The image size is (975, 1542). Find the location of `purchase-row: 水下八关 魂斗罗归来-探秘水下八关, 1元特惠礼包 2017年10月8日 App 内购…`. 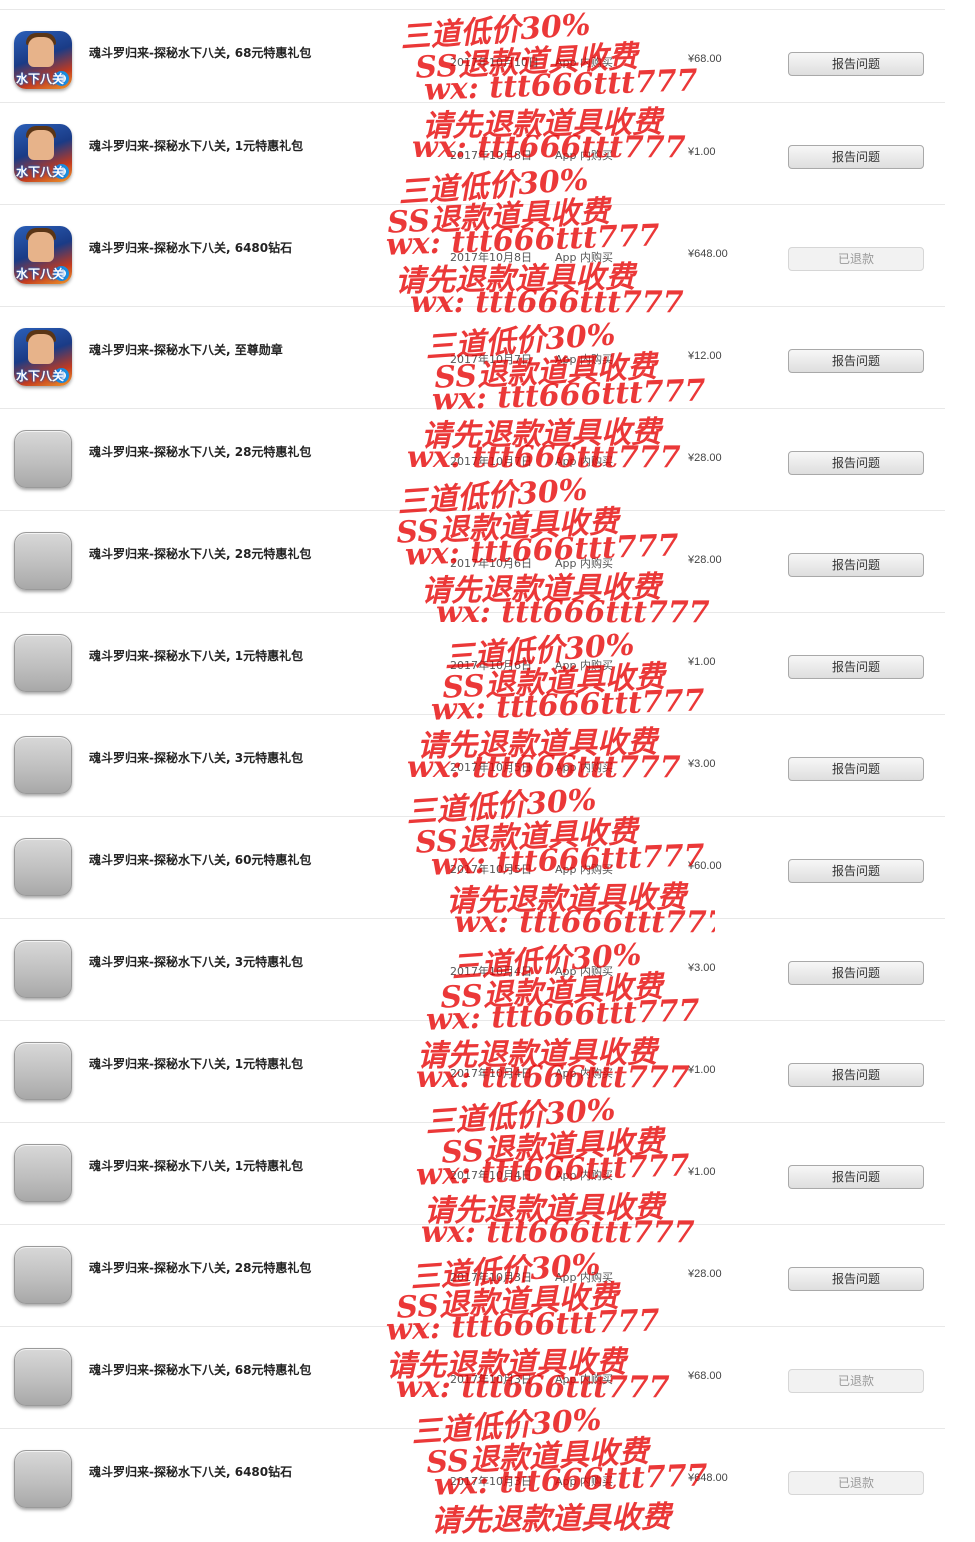

purchase-row: 水下八关 魂斗罗归来-探秘水下八关, 1元特惠礼包 2017年10月8日 App 内购… is located at coordinates (472, 153).